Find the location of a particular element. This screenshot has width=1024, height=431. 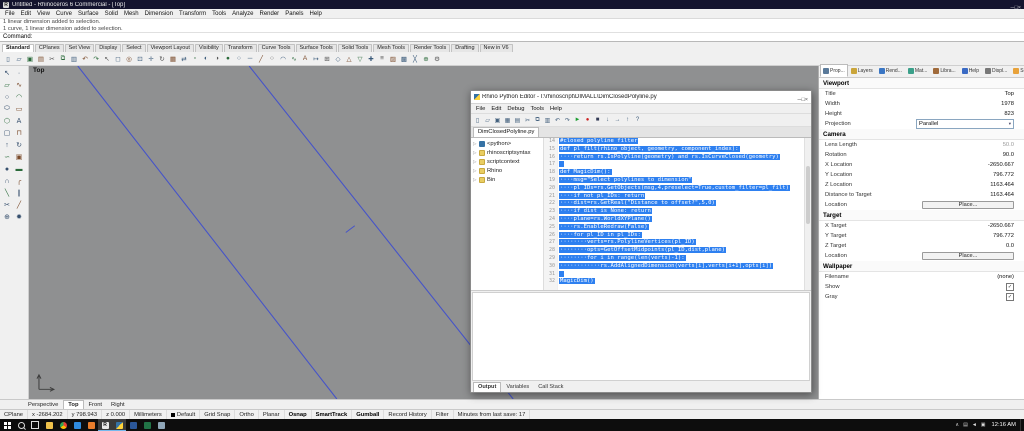

lock-icon: ◇ is located at coordinates (338, 59).